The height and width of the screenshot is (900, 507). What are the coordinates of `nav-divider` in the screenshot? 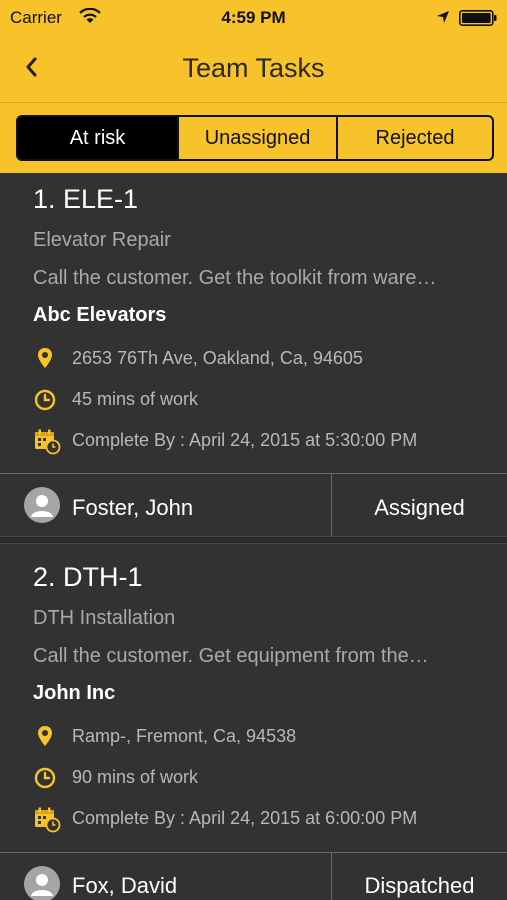 It's located at (253, 102).